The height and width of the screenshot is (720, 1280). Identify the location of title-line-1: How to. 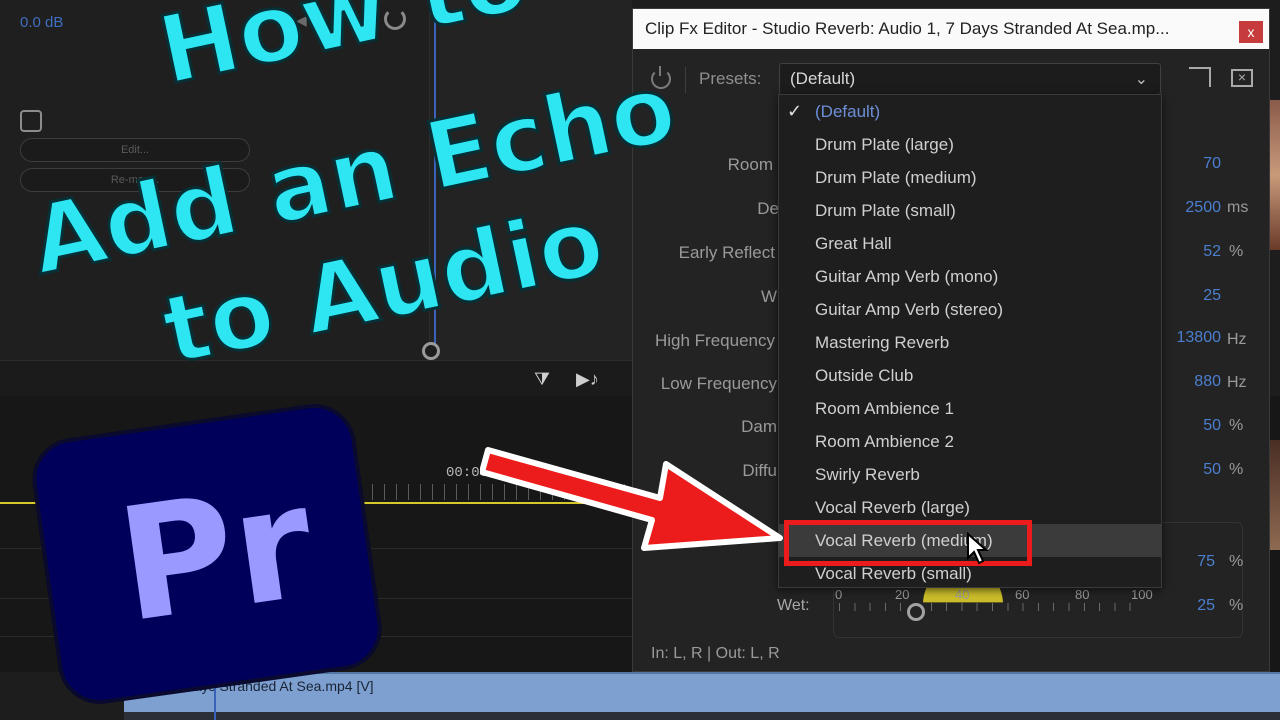
(343, 54).